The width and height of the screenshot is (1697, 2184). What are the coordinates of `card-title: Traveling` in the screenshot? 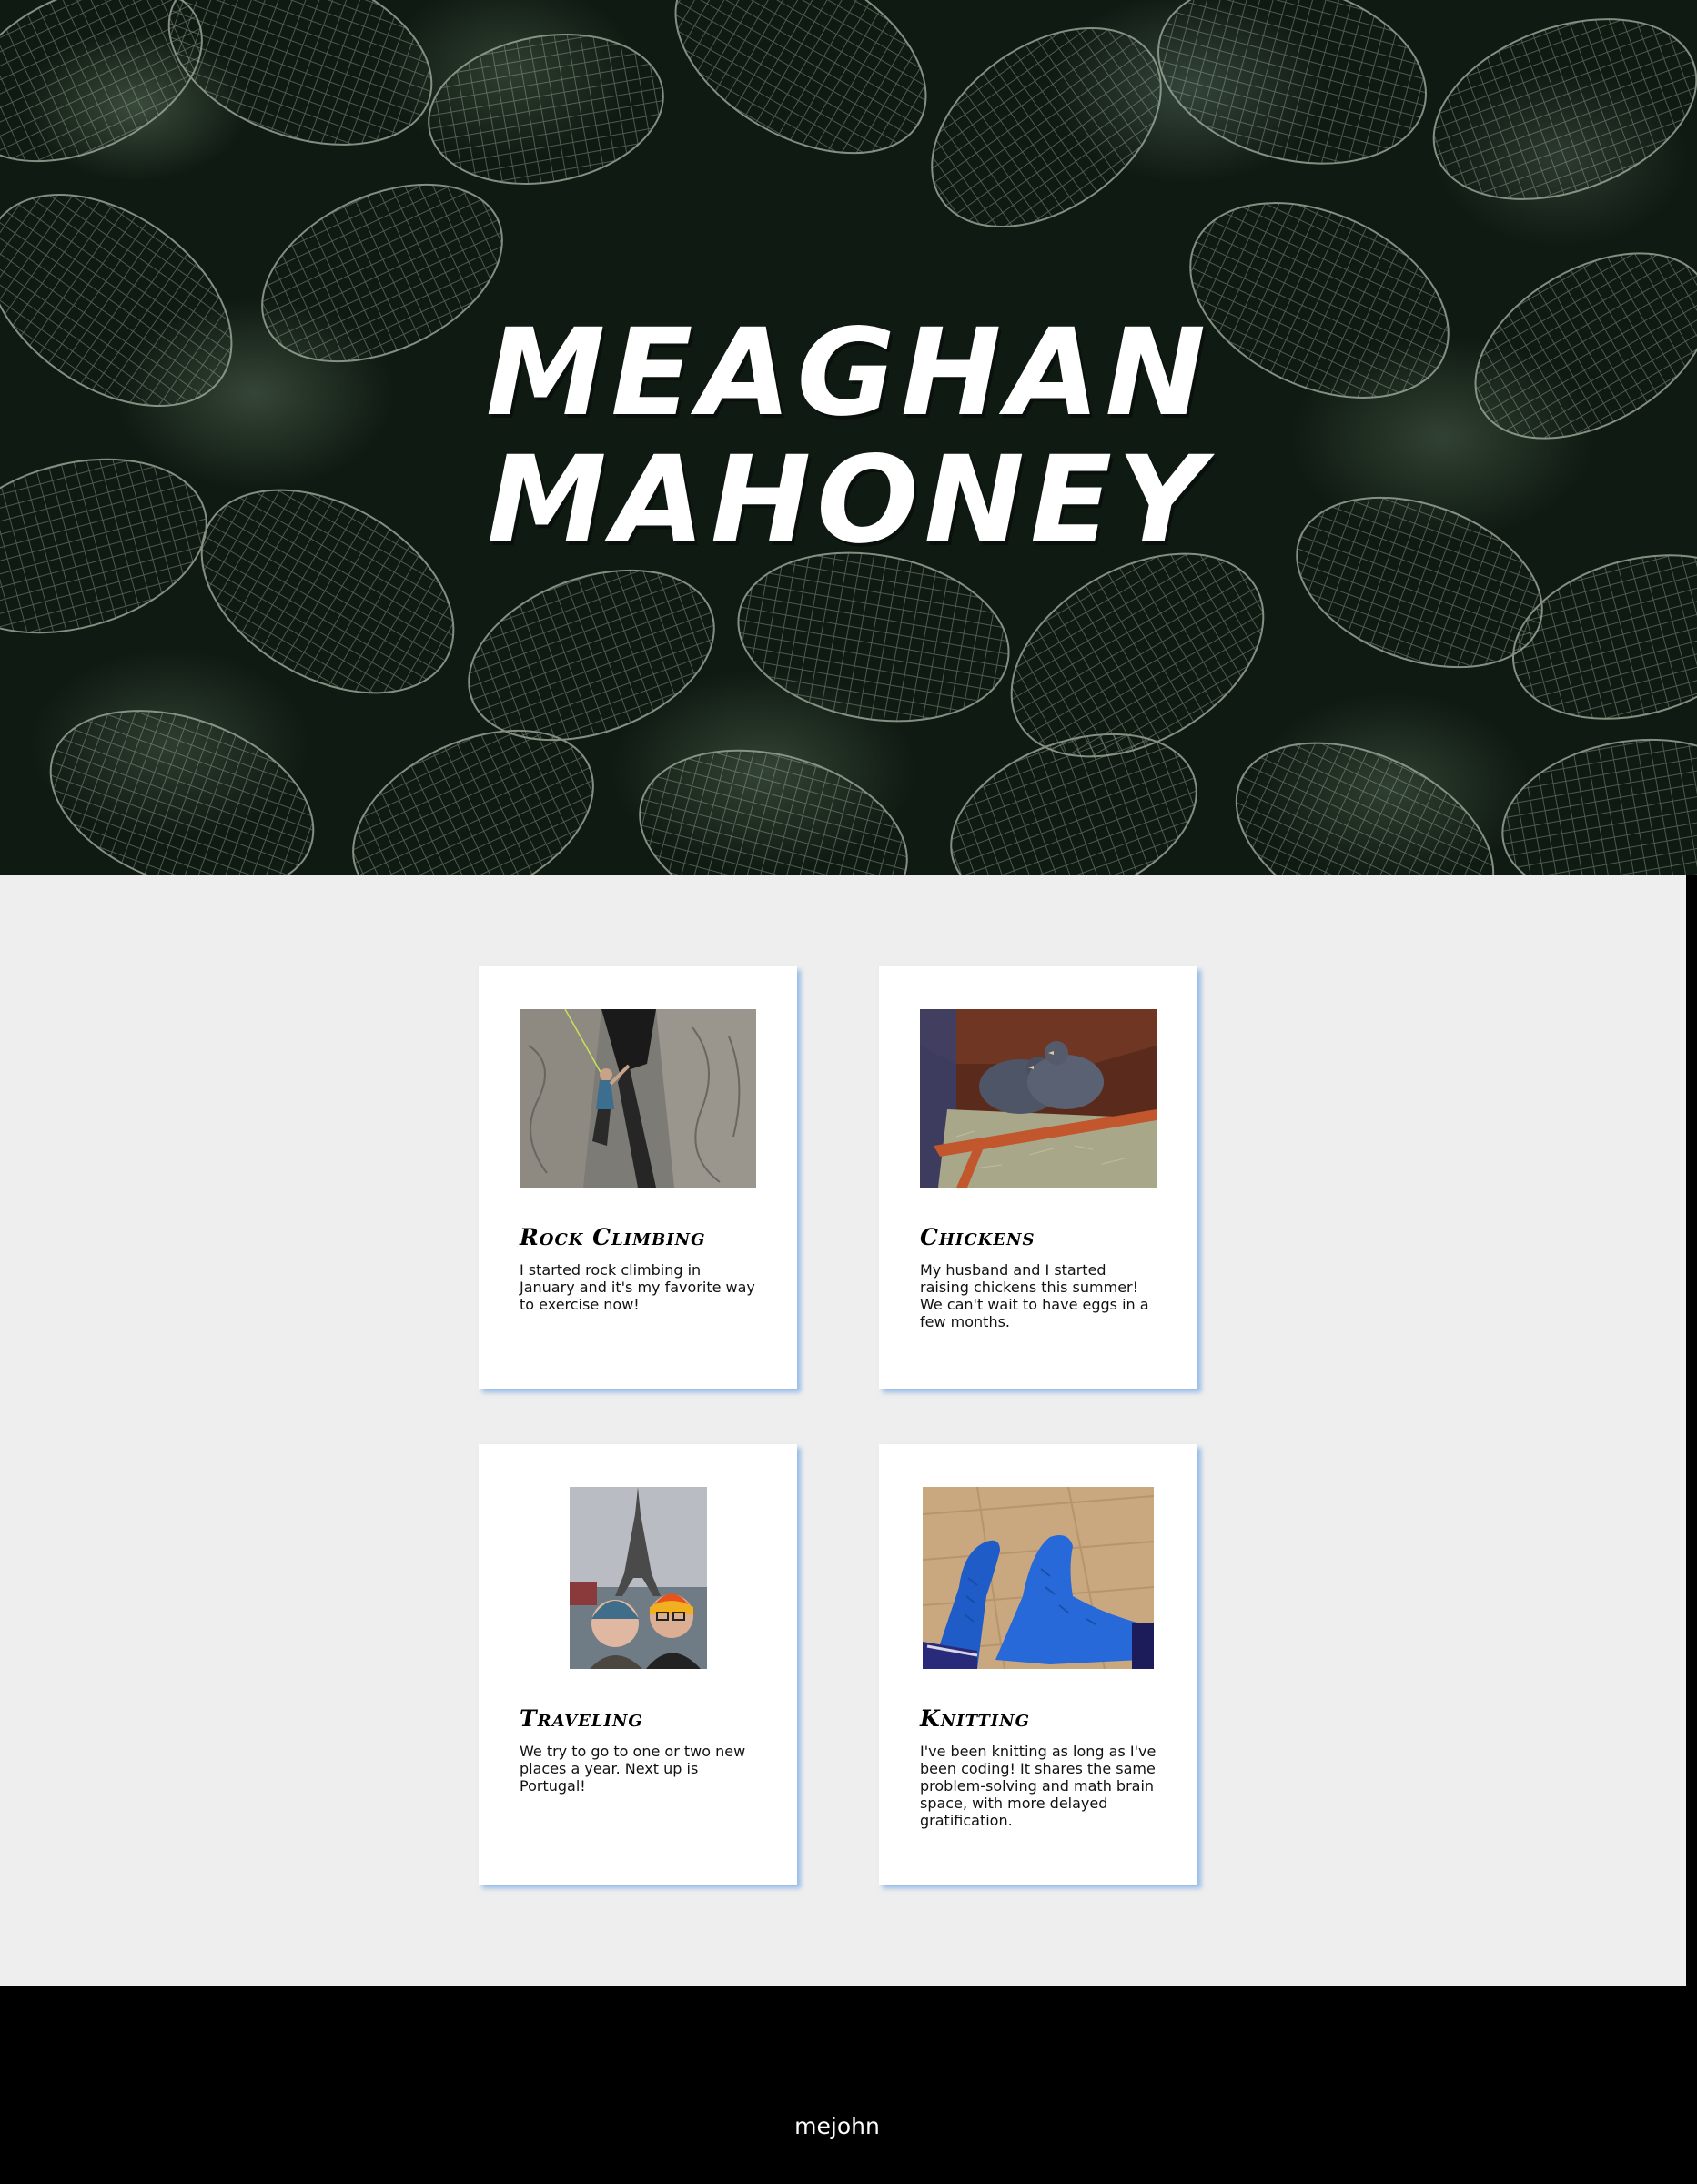 It's located at (581, 1719).